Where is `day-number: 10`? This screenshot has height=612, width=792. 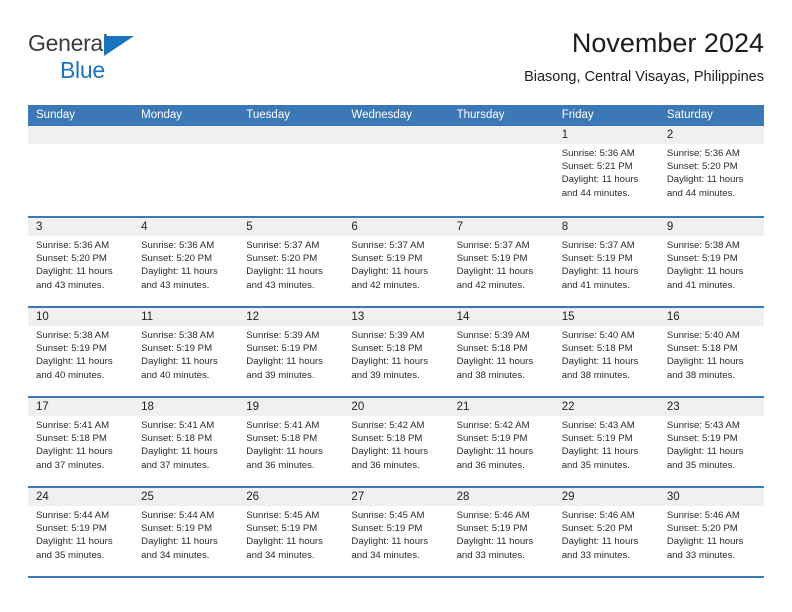
day-number: 10 is located at coordinates (81, 317).